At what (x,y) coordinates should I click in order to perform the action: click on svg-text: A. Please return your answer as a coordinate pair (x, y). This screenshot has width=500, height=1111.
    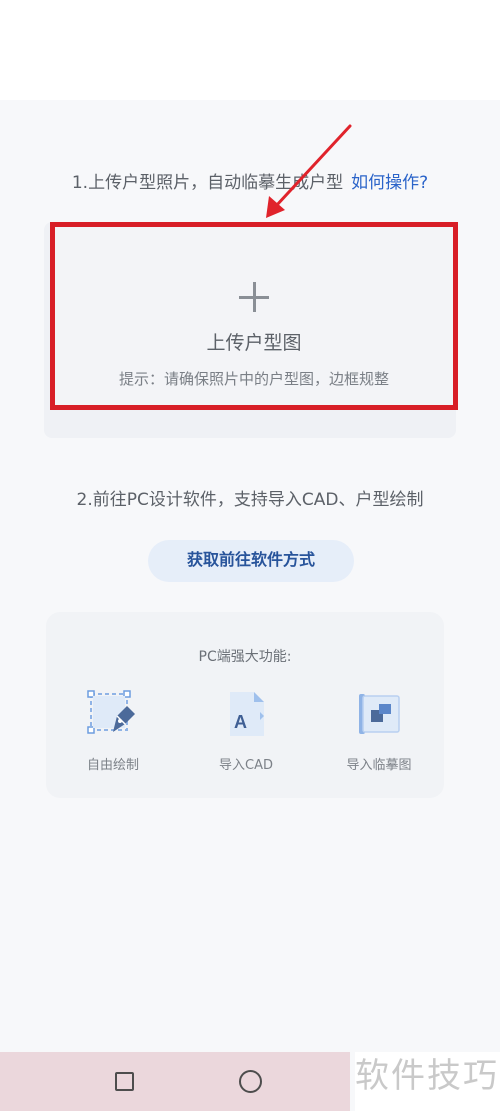
    Looking at the image, I should click on (240, 722).